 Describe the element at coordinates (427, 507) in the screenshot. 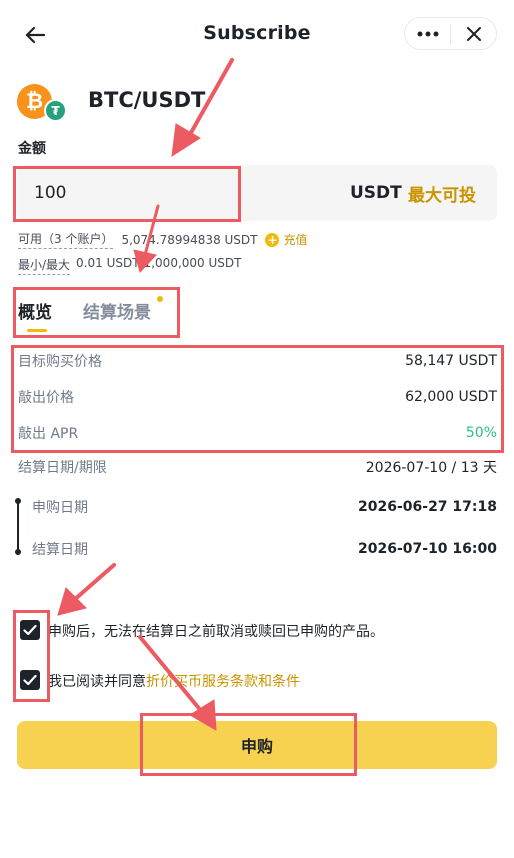

I see `timeline-value: 2026-06-27 17:18` at that location.